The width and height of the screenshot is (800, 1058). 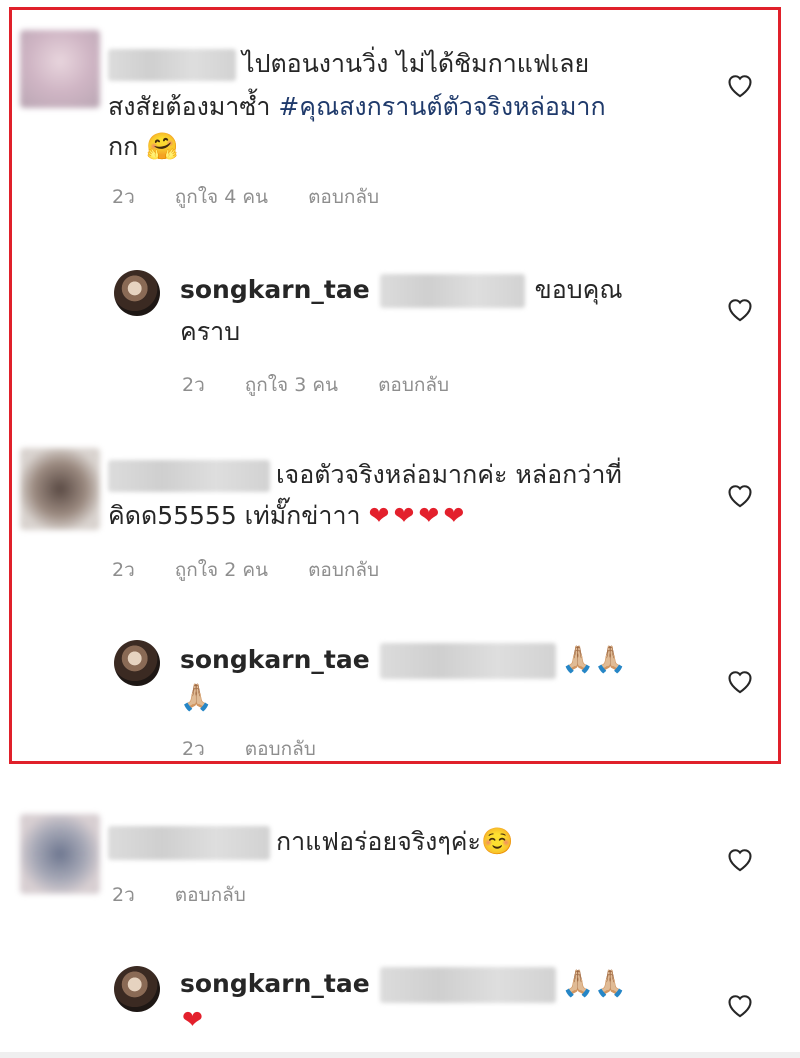 What do you see at coordinates (378, 841) in the screenshot?
I see `comment-text: กาแฟอร่อยจริงๆค่ะ` at bounding box center [378, 841].